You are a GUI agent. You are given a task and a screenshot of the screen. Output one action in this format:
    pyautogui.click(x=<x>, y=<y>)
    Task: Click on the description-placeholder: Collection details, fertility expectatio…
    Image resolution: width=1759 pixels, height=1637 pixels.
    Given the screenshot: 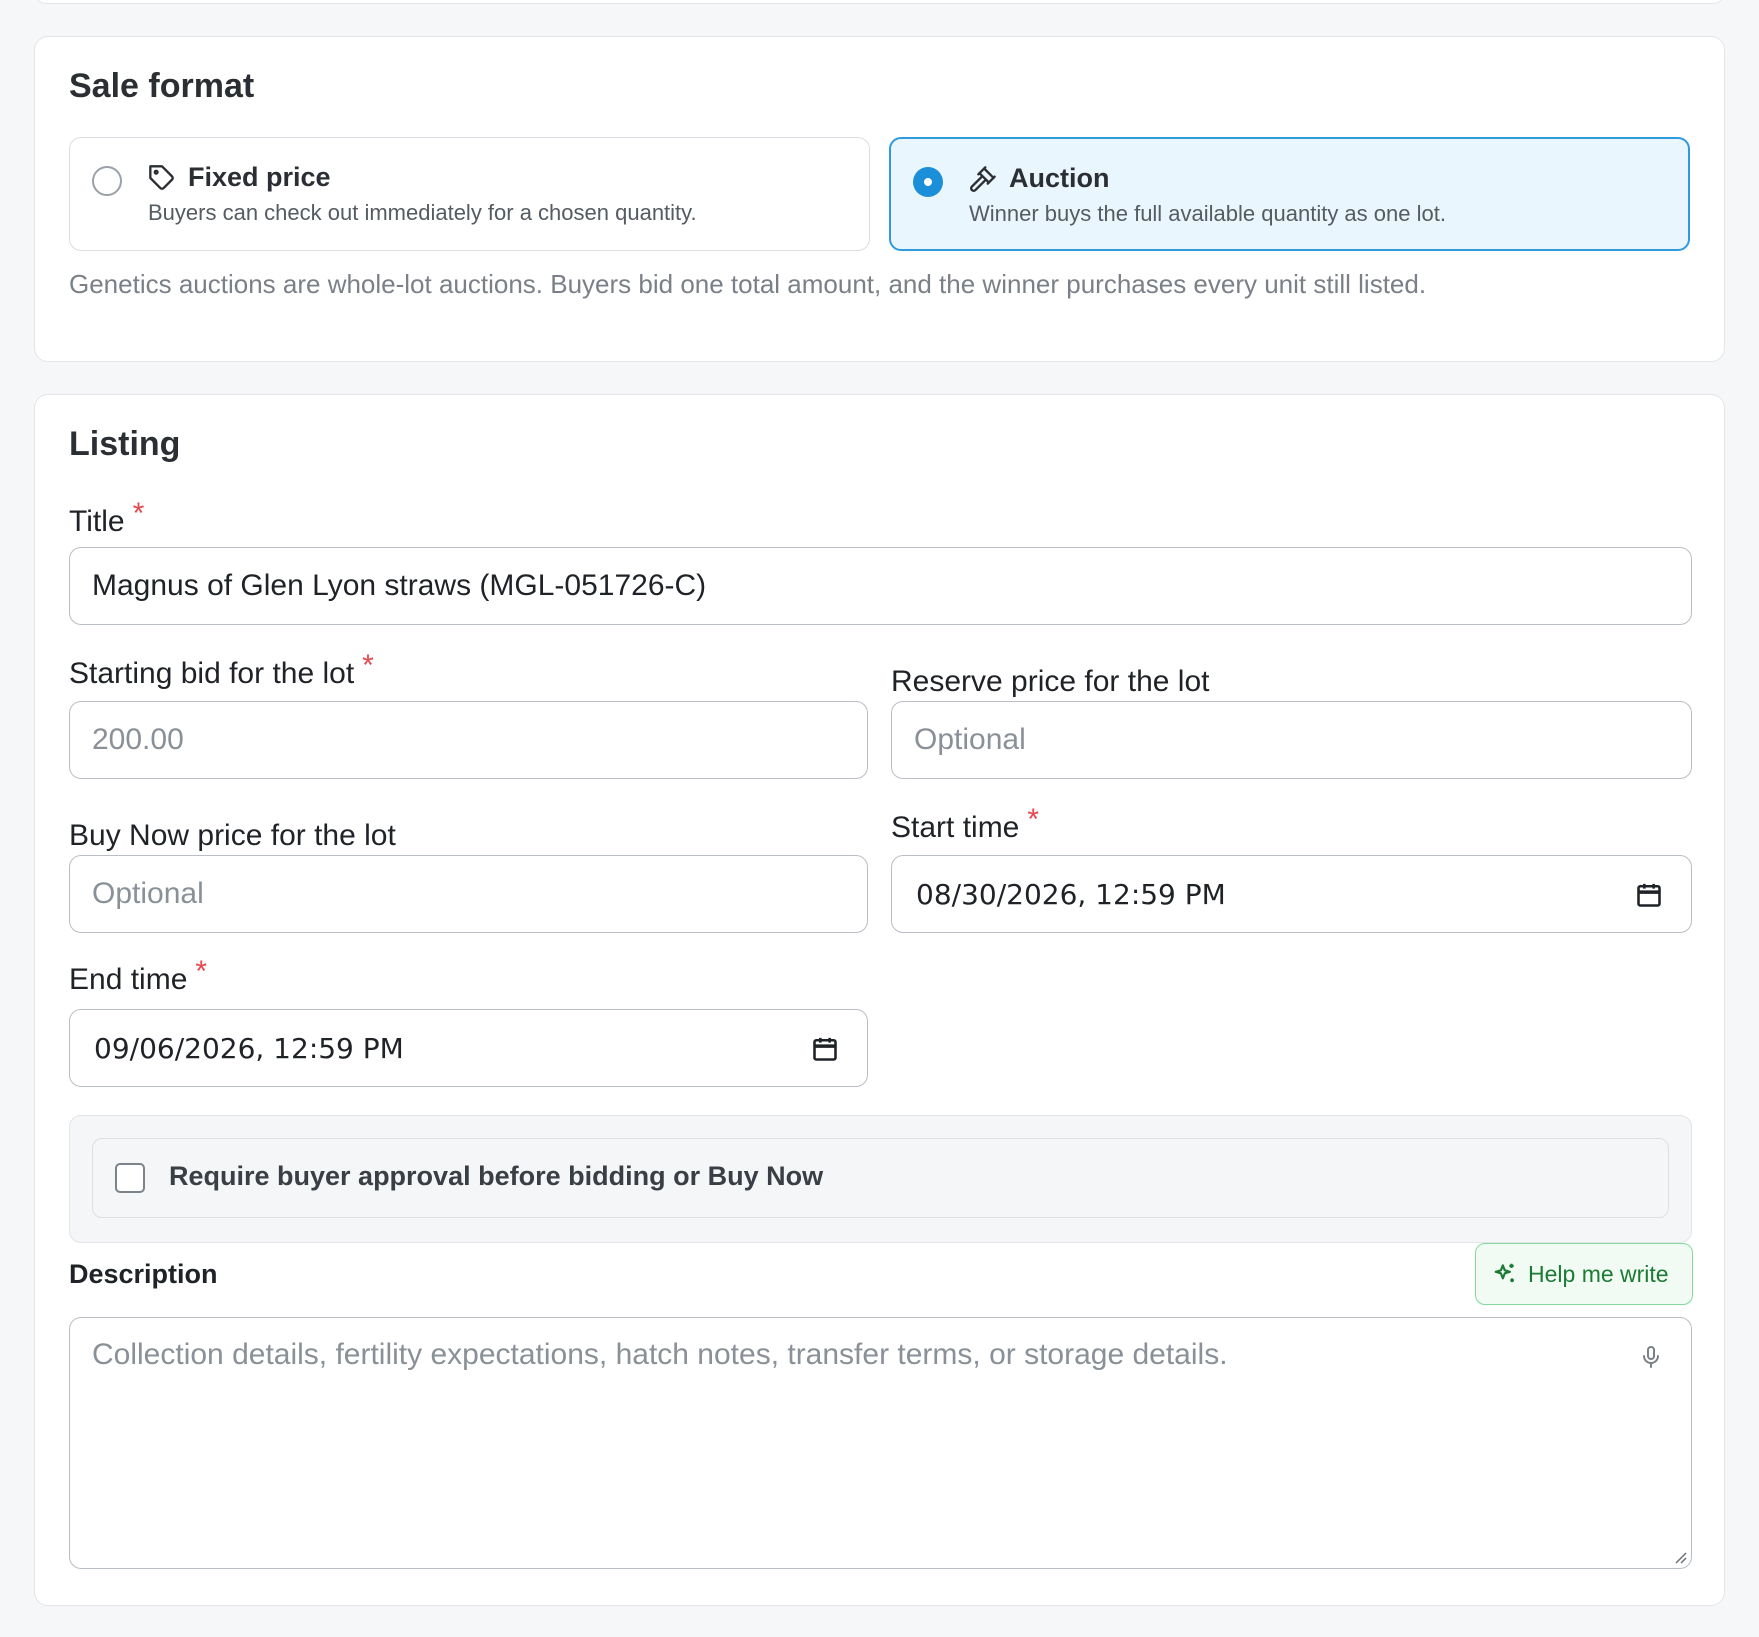 What is the action you would take?
    pyautogui.click(x=660, y=1354)
    